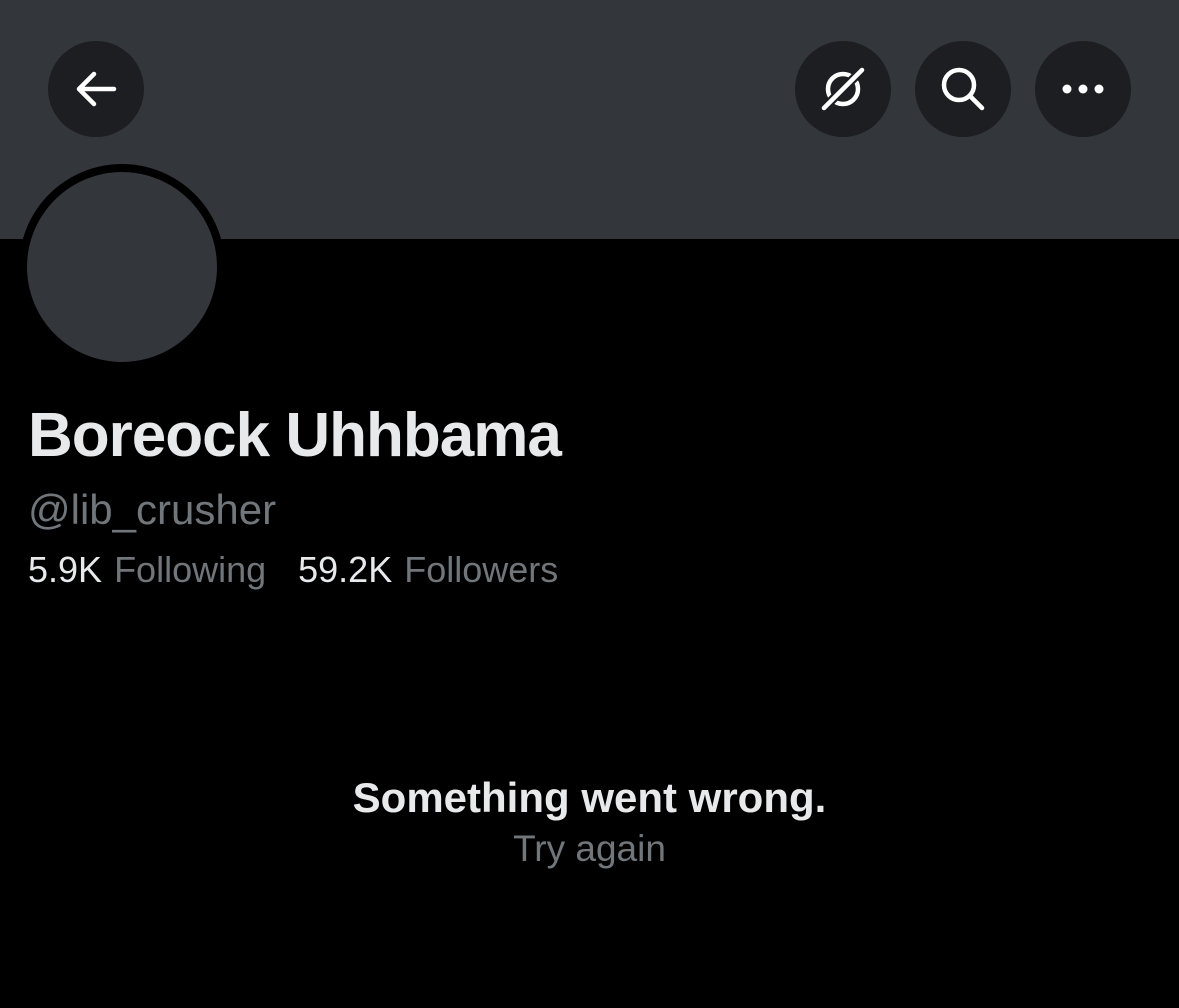  I want to click on arrow-left-icon, so click(96, 89).